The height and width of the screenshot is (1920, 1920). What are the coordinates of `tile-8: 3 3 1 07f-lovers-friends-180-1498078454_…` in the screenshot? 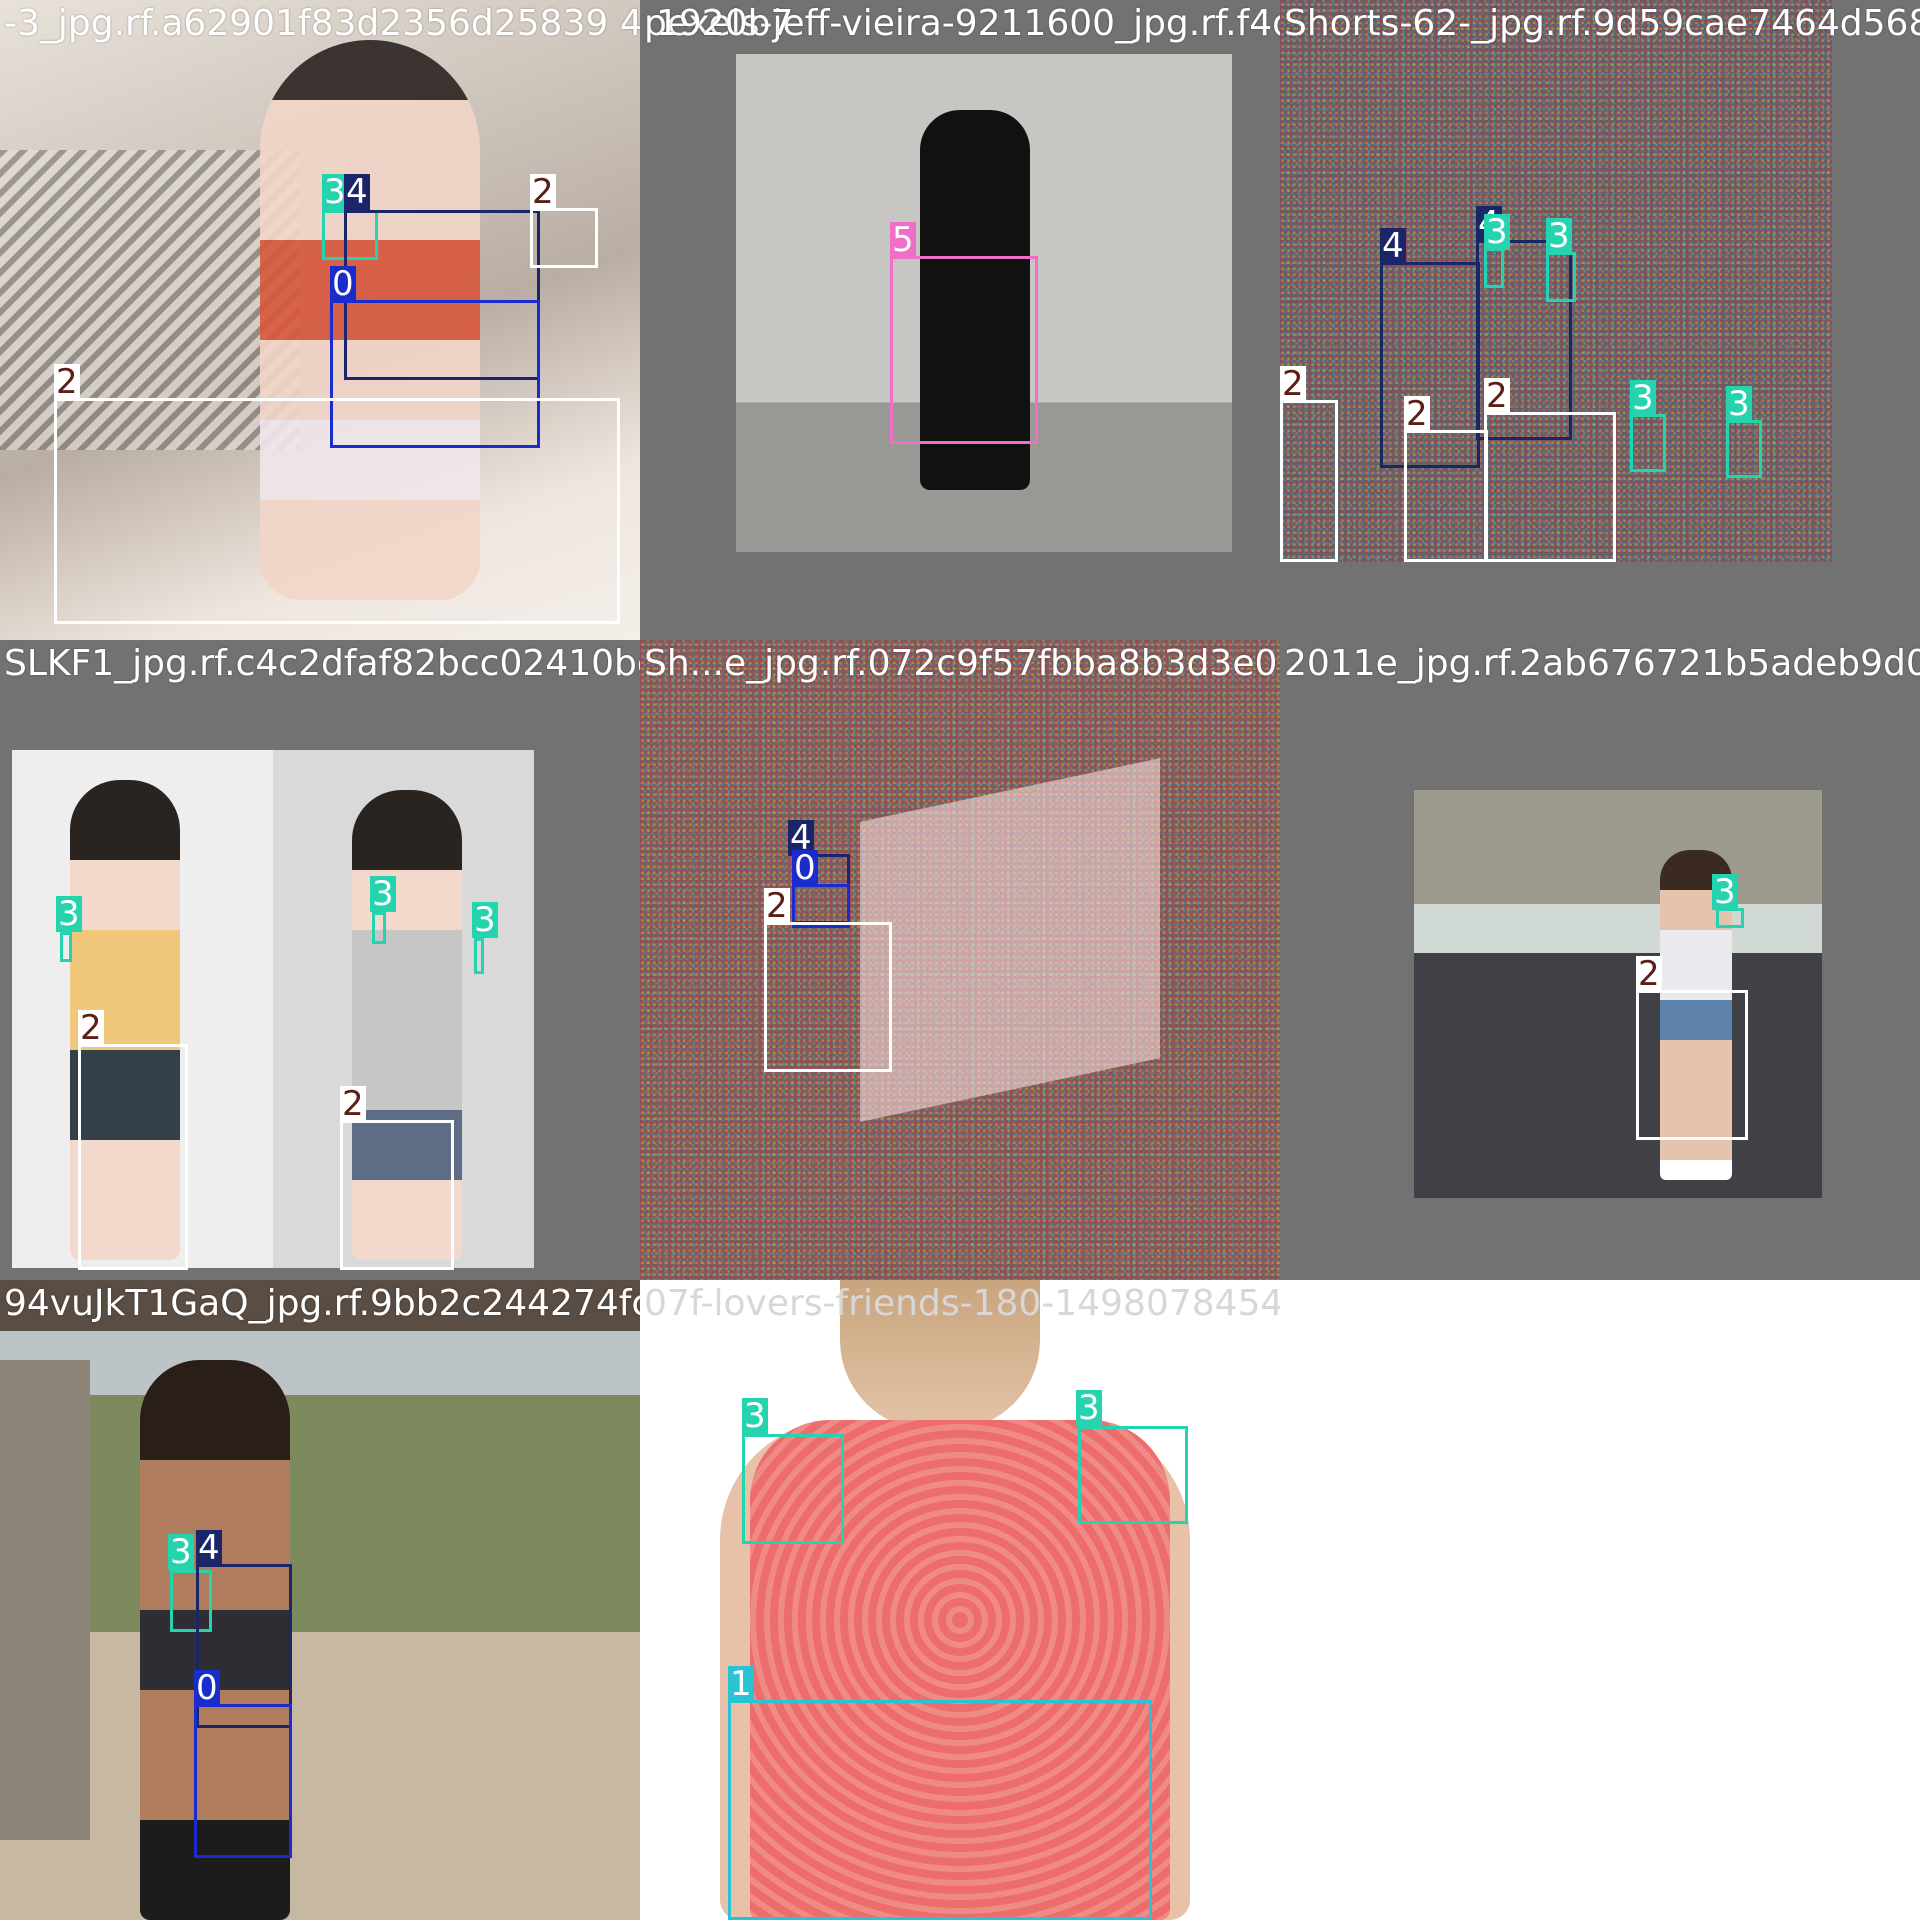 It's located at (960, 1600).